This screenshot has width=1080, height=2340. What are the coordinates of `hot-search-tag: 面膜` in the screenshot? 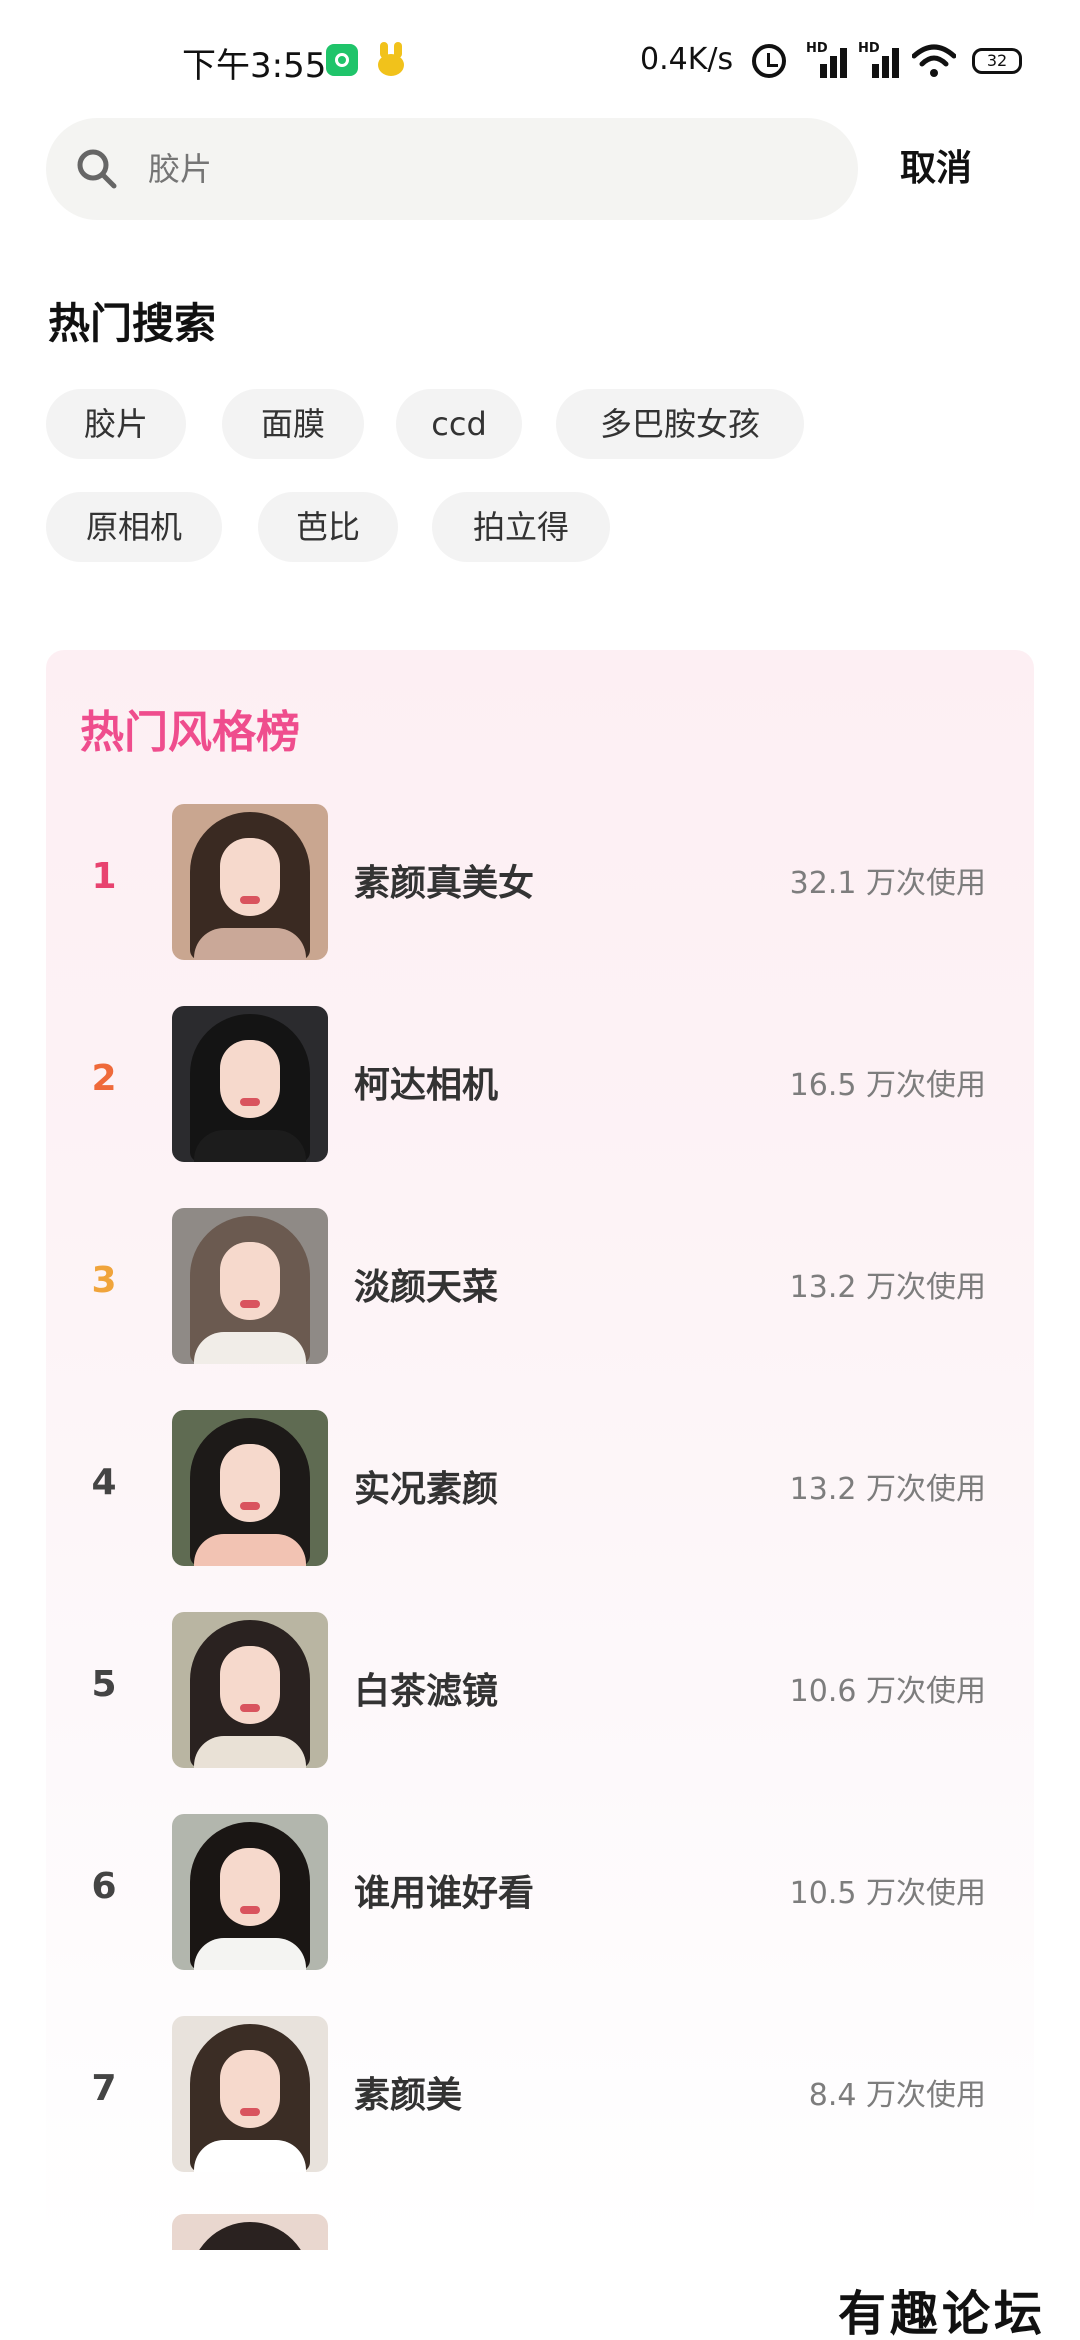 It's located at (293, 424).